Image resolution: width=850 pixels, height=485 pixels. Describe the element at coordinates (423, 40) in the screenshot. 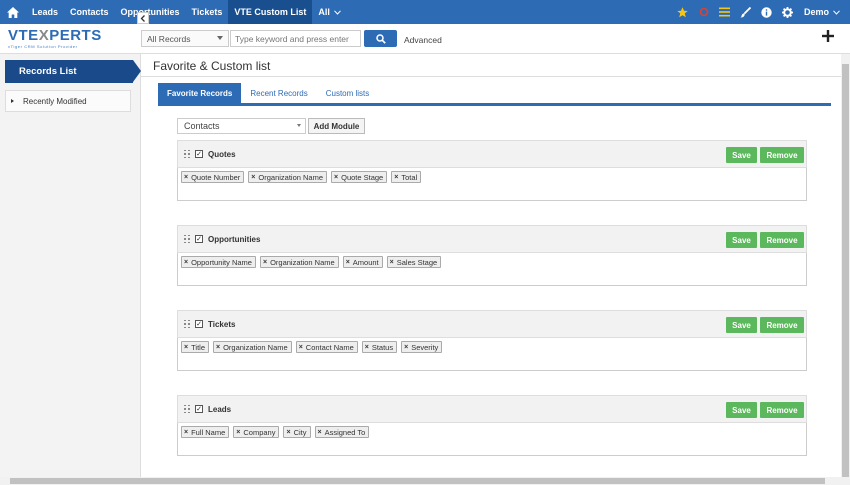

I see `advanced-search-link: Advanced` at that location.